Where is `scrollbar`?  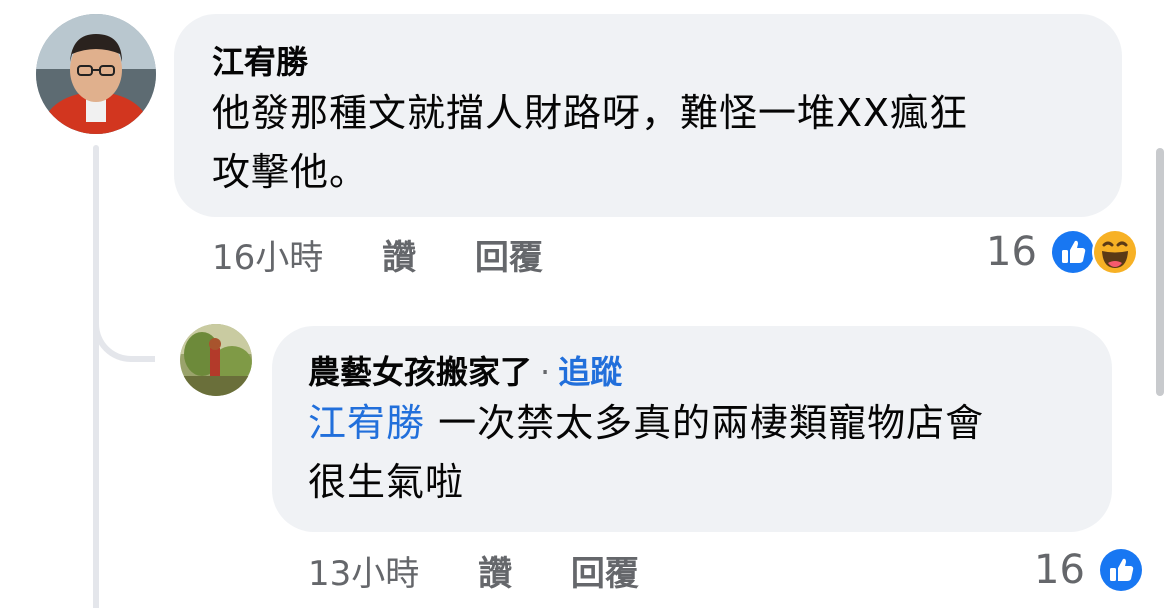
scrollbar is located at coordinates (1160, 272).